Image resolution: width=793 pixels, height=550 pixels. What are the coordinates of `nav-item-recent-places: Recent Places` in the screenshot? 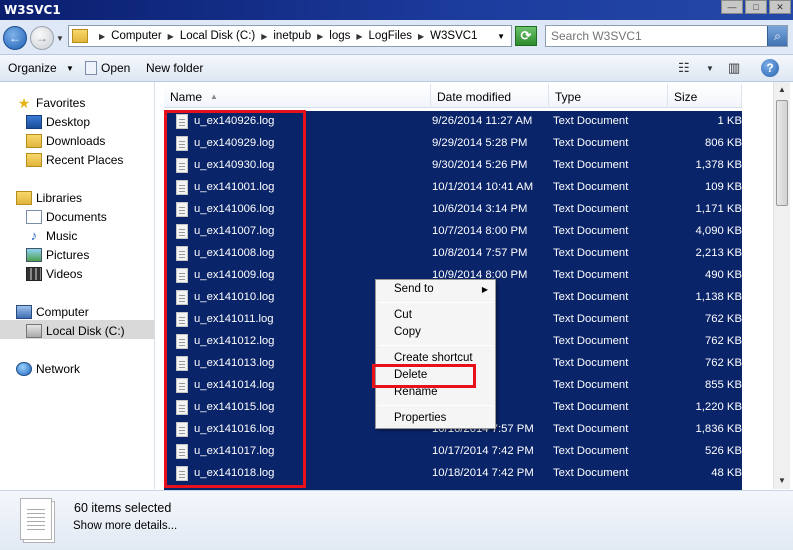 It's located at (74, 160).